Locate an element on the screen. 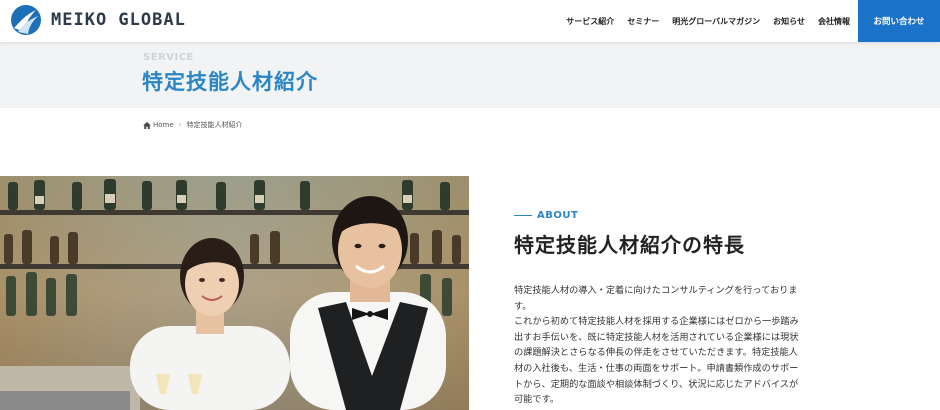 The image size is (940, 410). about-label-text: ABOUT is located at coordinates (558, 215).